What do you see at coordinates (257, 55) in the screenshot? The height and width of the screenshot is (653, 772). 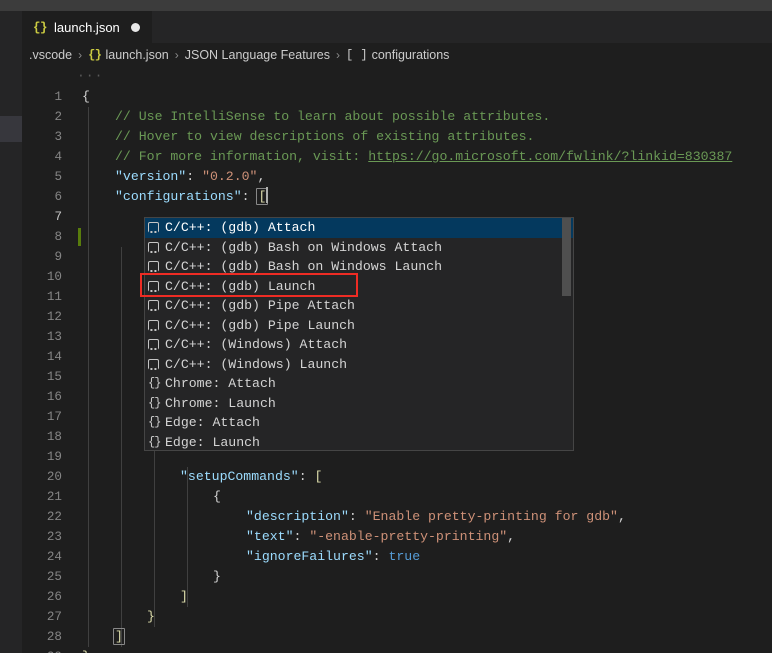 I see `breadcrumb-item-json-language-features: JSON Language Features` at bounding box center [257, 55].